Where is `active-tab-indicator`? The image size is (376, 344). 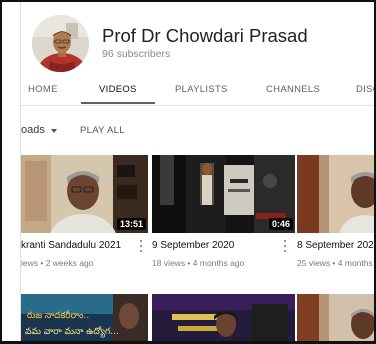 active-tab-indicator is located at coordinates (118, 103).